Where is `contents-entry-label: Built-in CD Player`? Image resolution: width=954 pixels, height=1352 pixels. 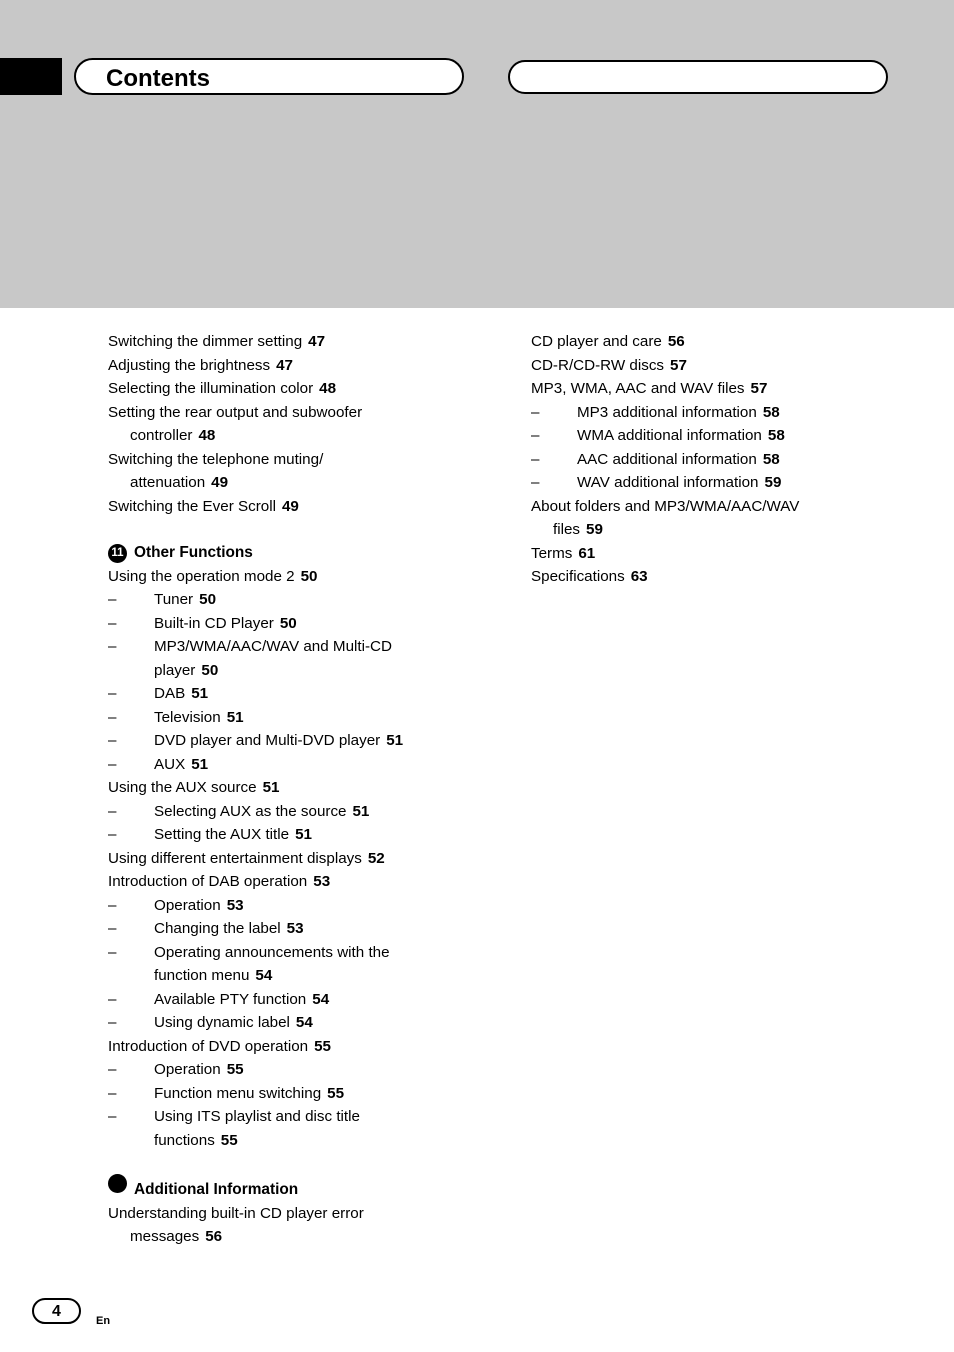 contents-entry-label: Built-in CD Player is located at coordinates (214, 623).